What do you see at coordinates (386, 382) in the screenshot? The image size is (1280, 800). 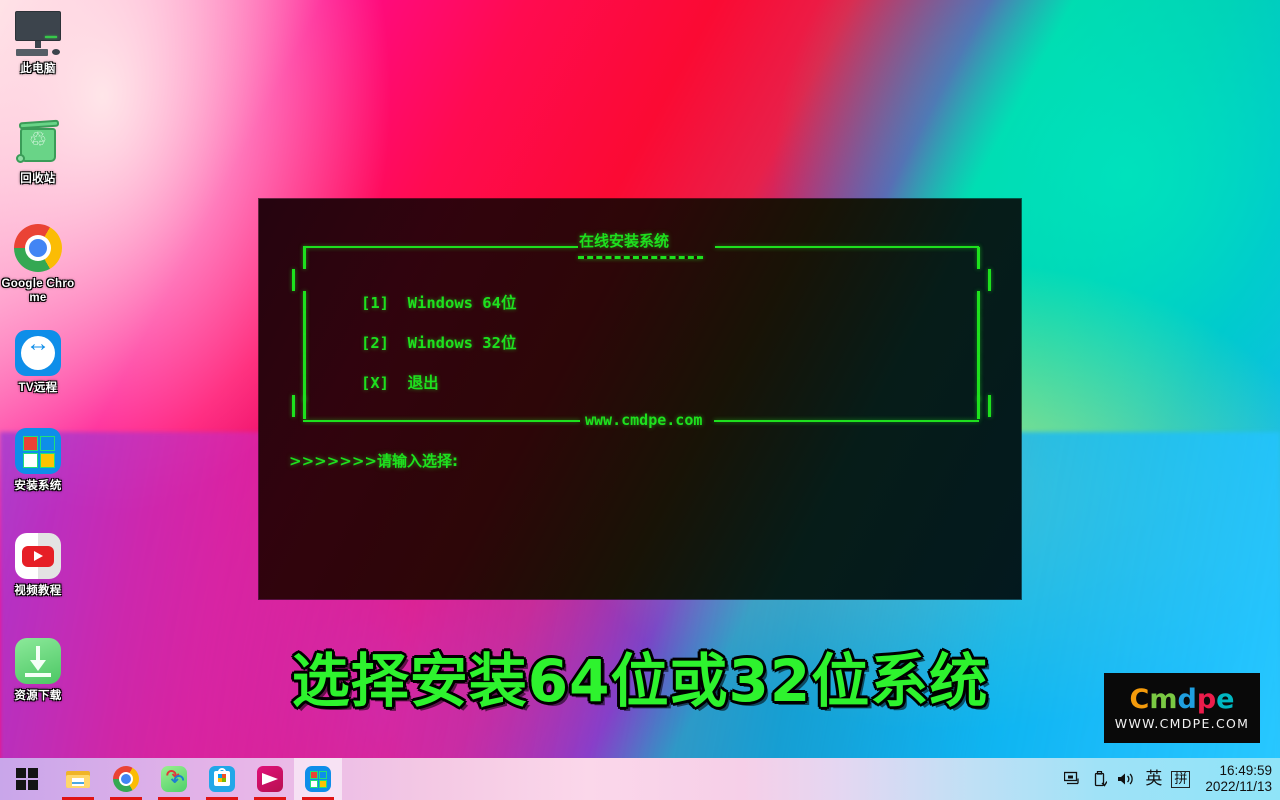 I see `console-menu-item-exit: [X] 退出` at bounding box center [386, 382].